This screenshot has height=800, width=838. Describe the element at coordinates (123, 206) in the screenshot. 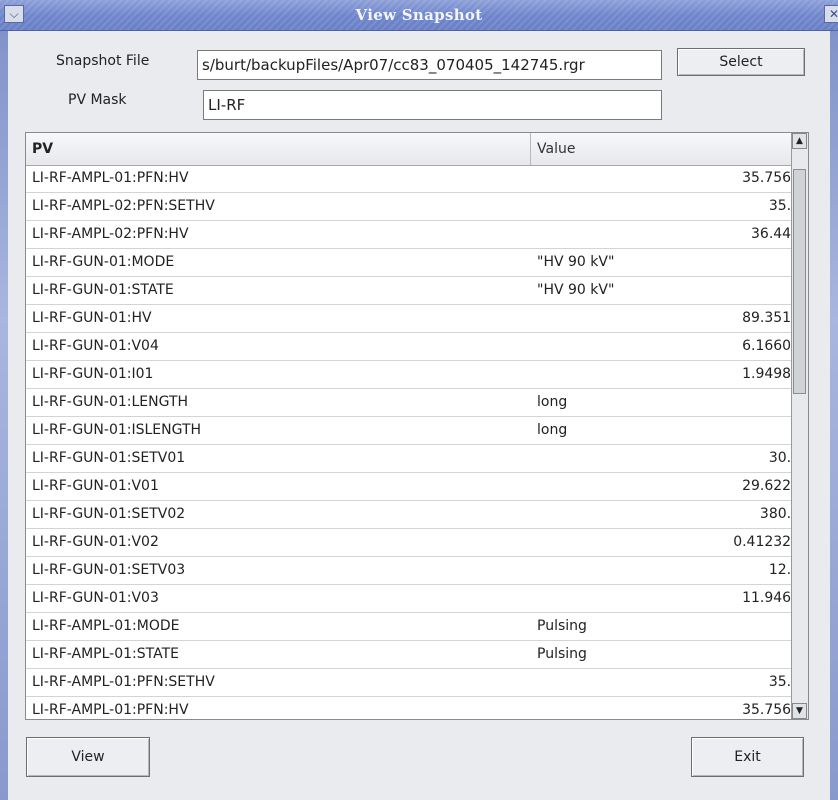

I see `pv-name-cell: LI-RF-AMPL-02:PFN:SETHV` at that location.